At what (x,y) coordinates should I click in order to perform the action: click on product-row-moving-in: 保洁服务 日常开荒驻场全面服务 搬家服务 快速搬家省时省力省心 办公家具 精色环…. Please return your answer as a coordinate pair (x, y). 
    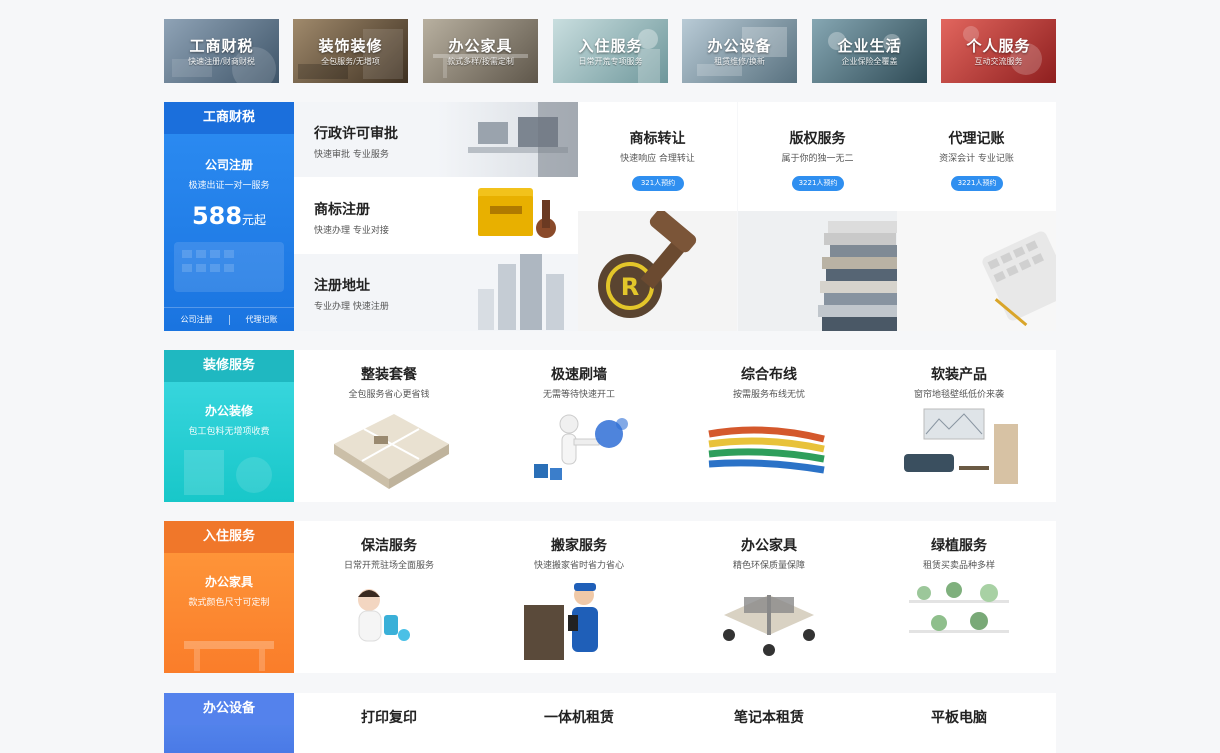
    Looking at the image, I should click on (675, 597).